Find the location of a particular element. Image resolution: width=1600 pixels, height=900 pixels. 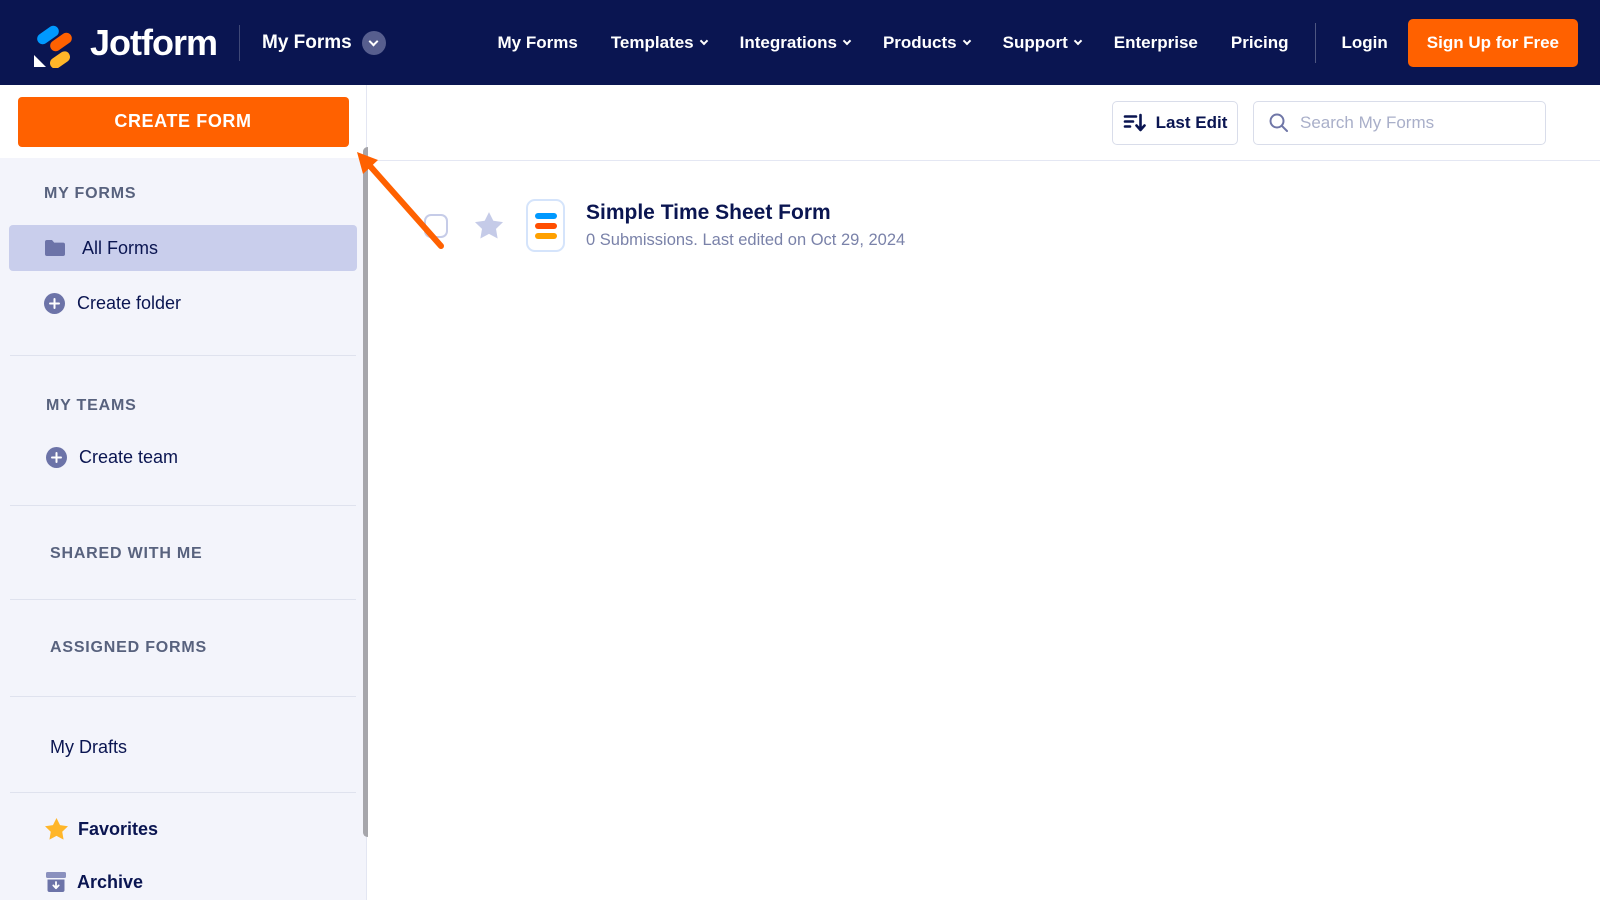

create-form-button: CREATE FORM is located at coordinates (183, 121).